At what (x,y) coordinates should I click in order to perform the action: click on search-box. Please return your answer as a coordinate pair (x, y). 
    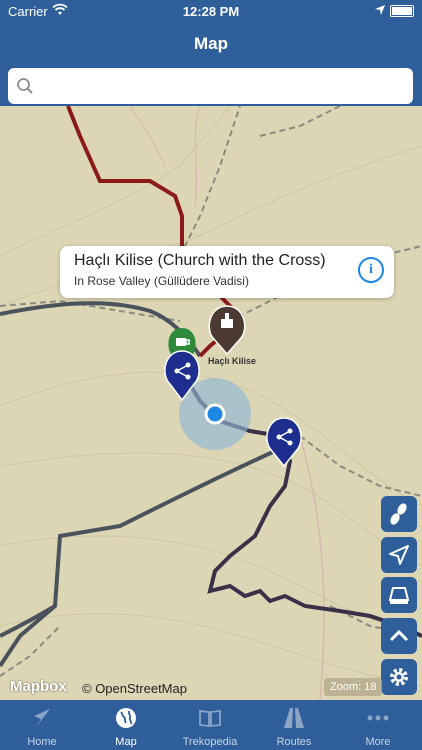
    Looking at the image, I should click on (210, 86).